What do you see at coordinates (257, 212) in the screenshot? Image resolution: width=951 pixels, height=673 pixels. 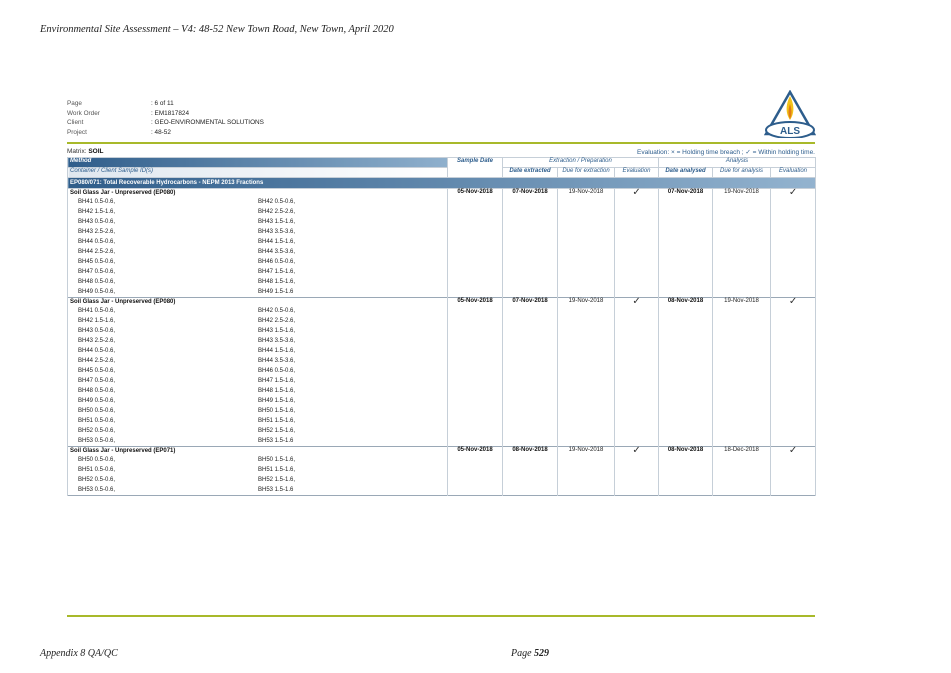 I see `sample-pair: BH42 1.5-1.6, BH42 2.5-2.6,` at bounding box center [257, 212].